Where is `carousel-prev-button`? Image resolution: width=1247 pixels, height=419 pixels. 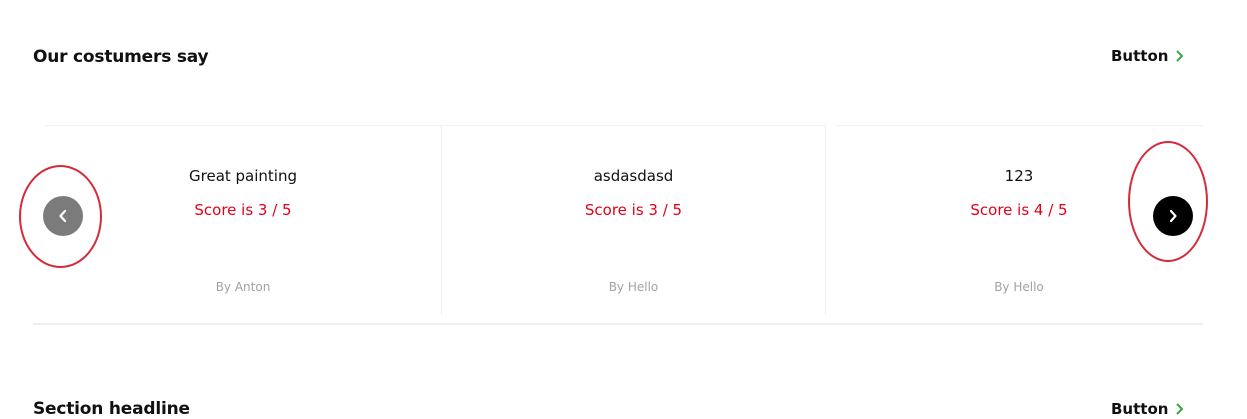 carousel-prev-button is located at coordinates (63, 216).